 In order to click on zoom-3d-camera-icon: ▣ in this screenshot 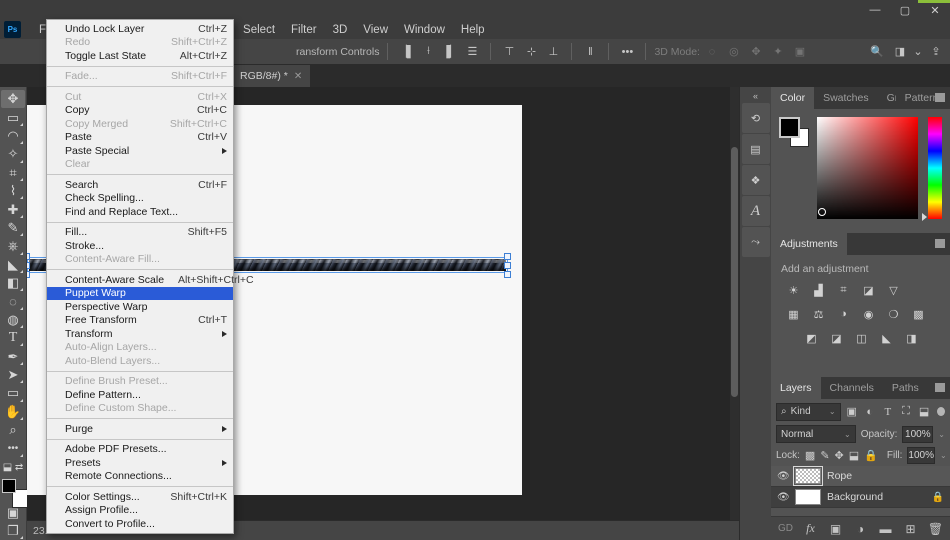, I will do `click(800, 52)`.